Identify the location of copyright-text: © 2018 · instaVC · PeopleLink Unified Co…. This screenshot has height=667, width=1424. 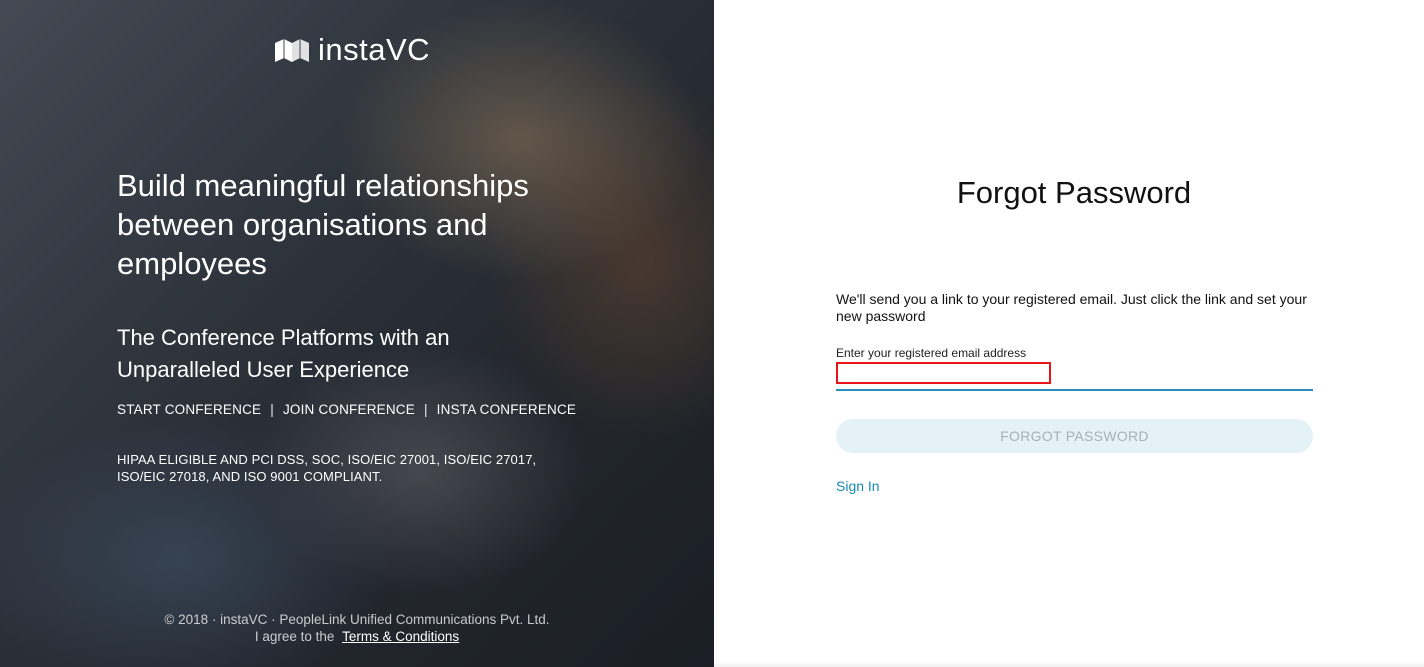
(357, 619).